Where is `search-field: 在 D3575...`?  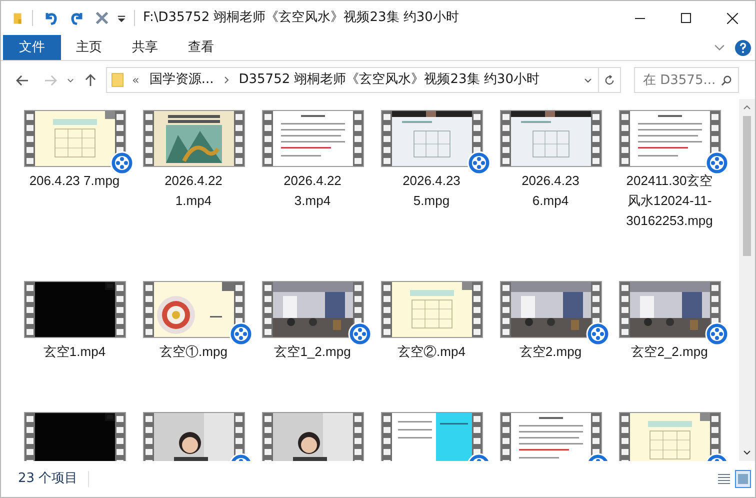
search-field: 在 D3575... is located at coordinates (686, 80).